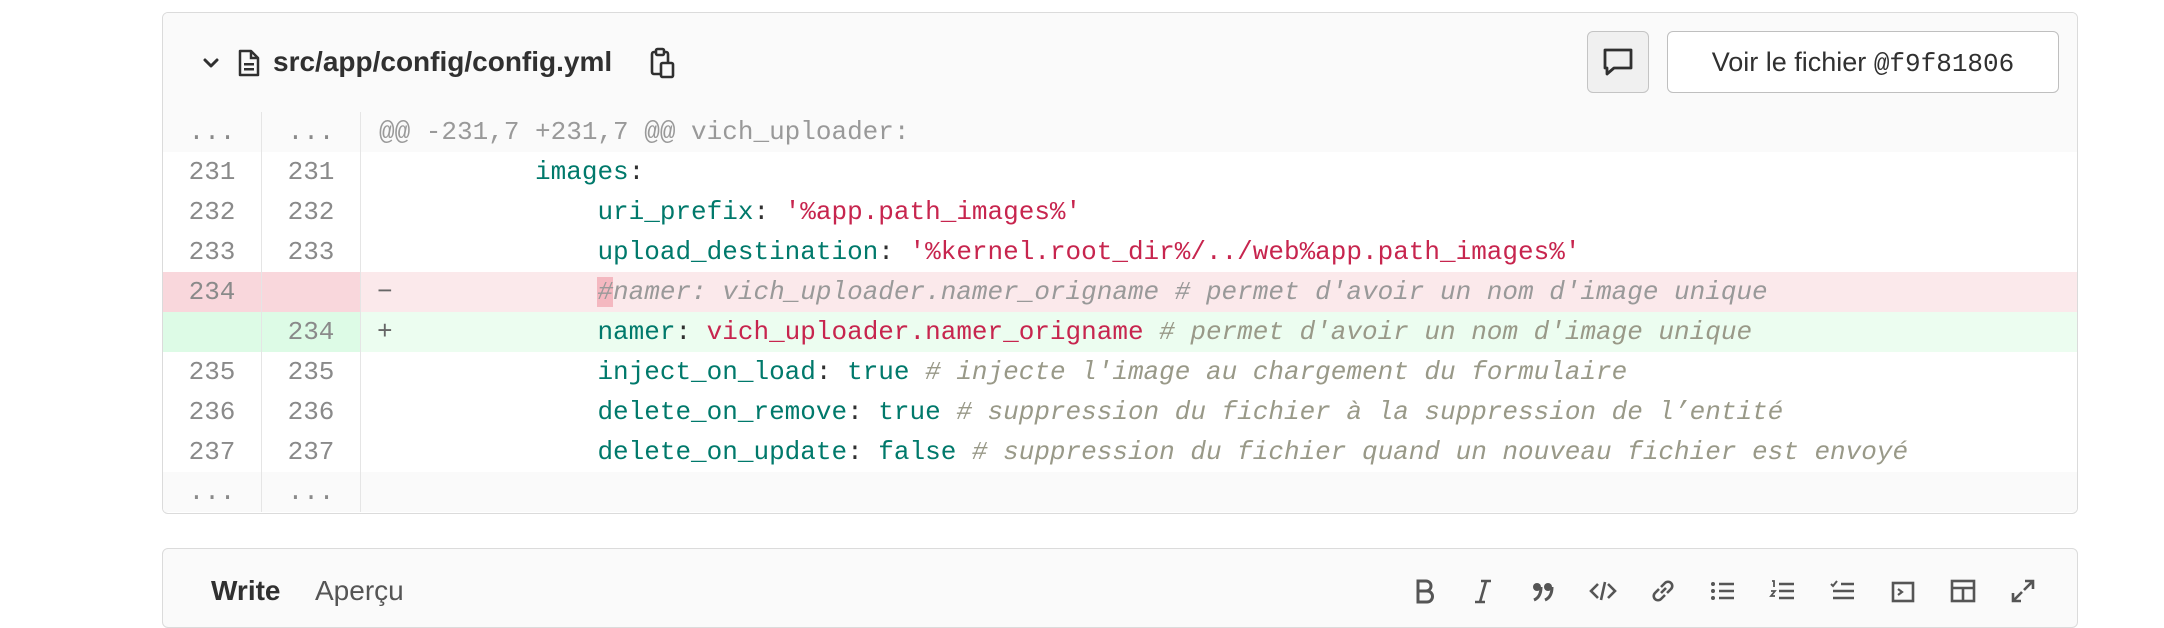 The height and width of the screenshot is (628, 2164). I want to click on expand-down-filler, so click(1219, 492).